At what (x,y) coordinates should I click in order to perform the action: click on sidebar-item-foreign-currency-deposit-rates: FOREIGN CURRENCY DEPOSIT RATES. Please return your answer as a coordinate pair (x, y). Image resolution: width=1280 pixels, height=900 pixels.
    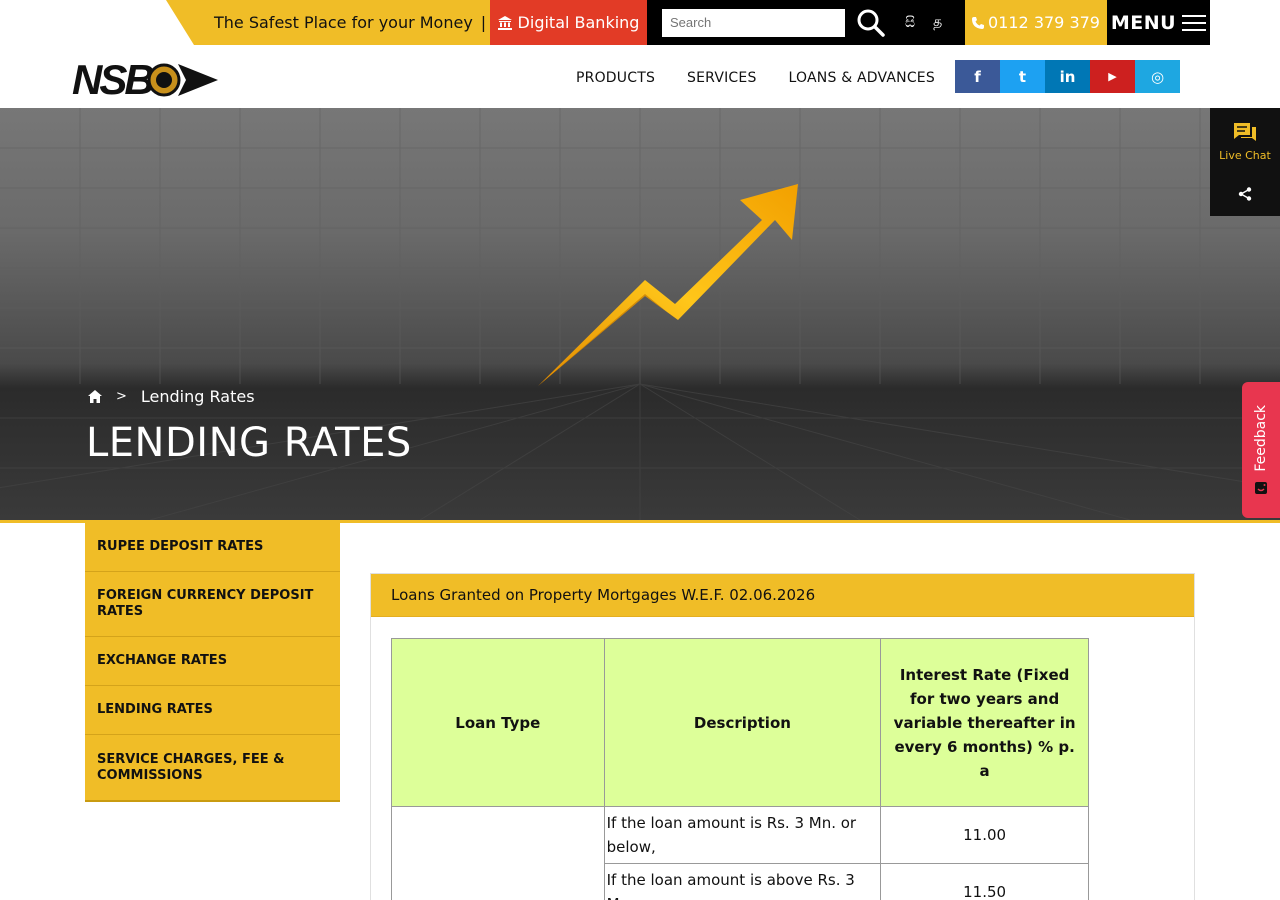
    Looking at the image, I should click on (212, 604).